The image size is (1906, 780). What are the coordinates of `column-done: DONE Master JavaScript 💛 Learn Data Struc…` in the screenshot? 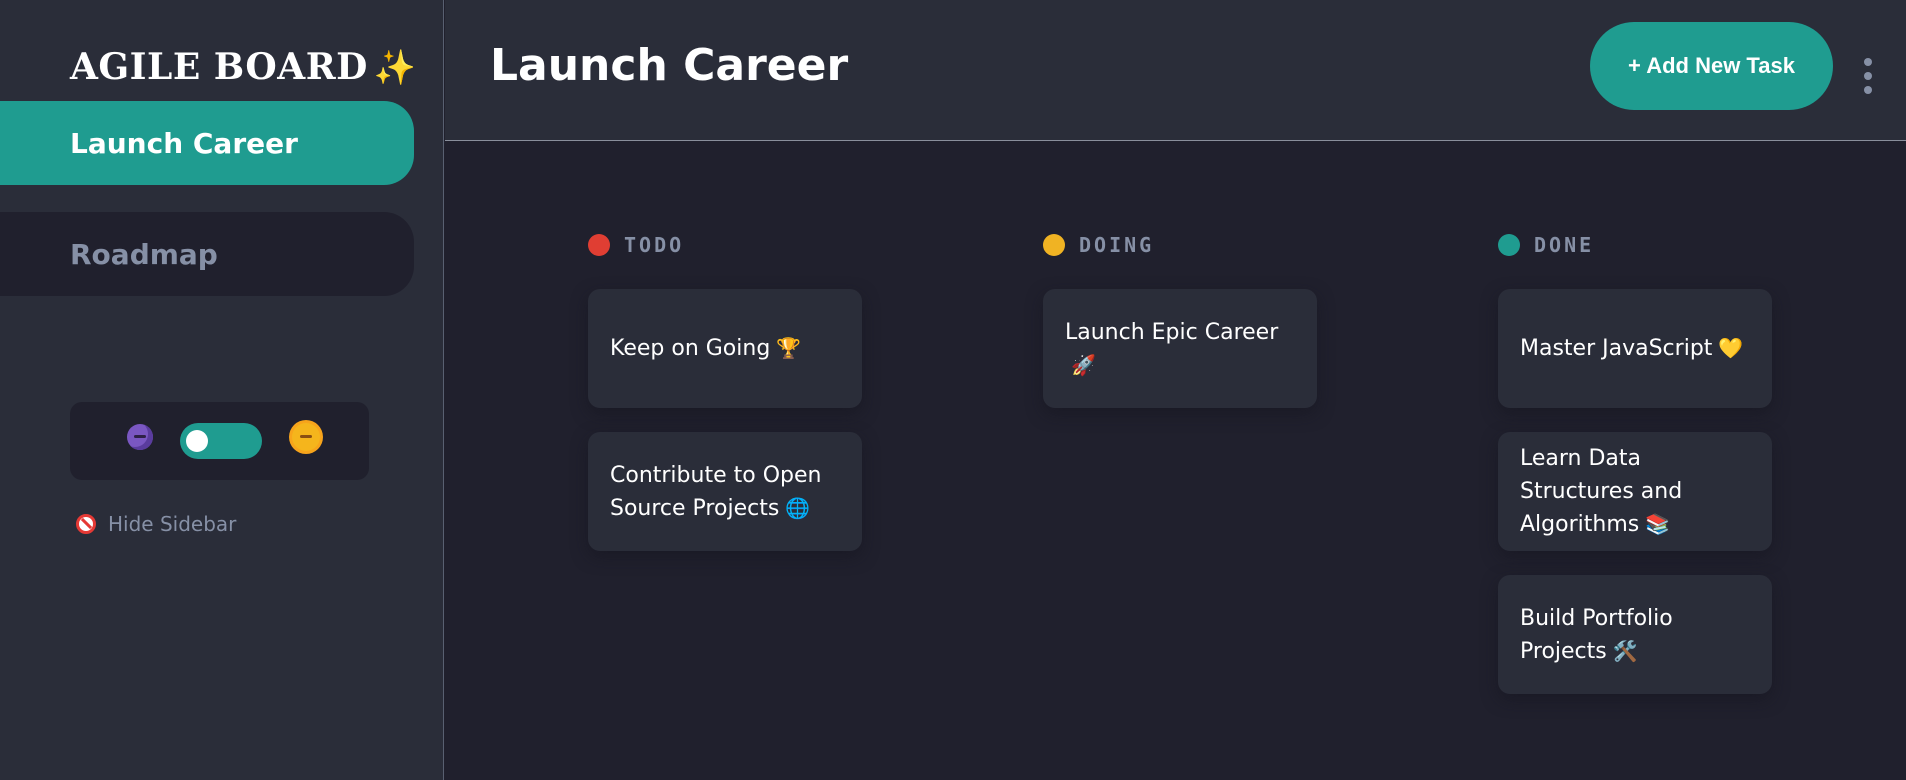 It's located at (1635, 463).